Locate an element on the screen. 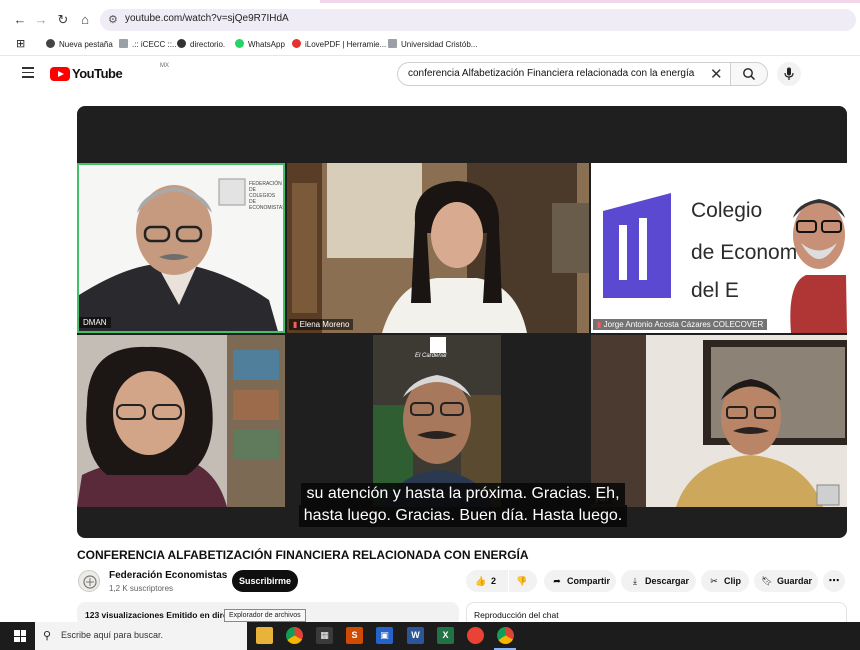 This screenshot has width=860, height=650. like-button: 👍 2 is located at coordinates (487, 581).